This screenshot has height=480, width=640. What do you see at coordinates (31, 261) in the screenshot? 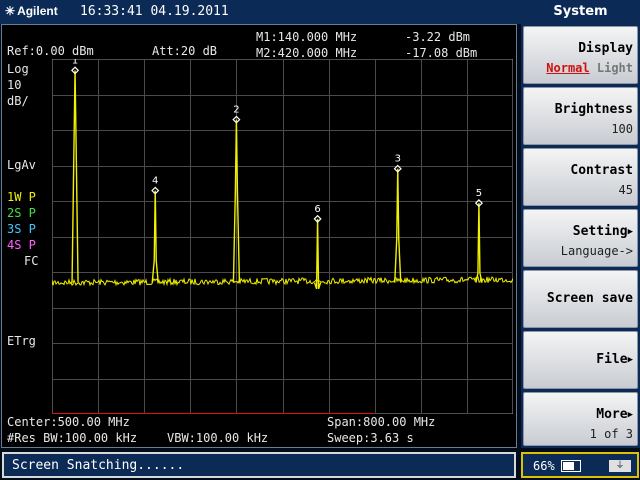
I see `fc-indicator: FC` at bounding box center [31, 261].